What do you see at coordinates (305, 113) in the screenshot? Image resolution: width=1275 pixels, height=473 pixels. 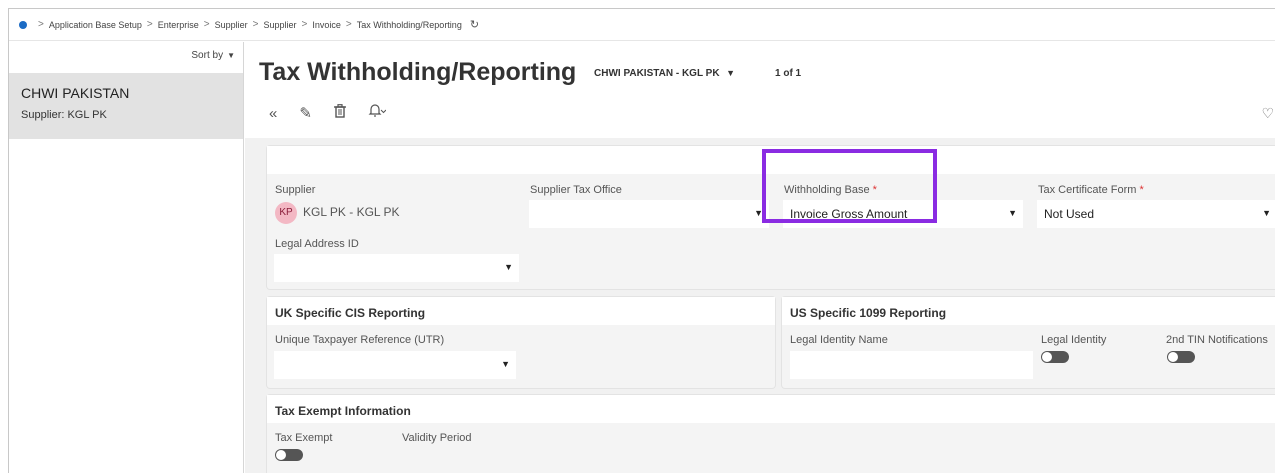 I see `edit-icon: ✎` at bounding box center [305, 113].